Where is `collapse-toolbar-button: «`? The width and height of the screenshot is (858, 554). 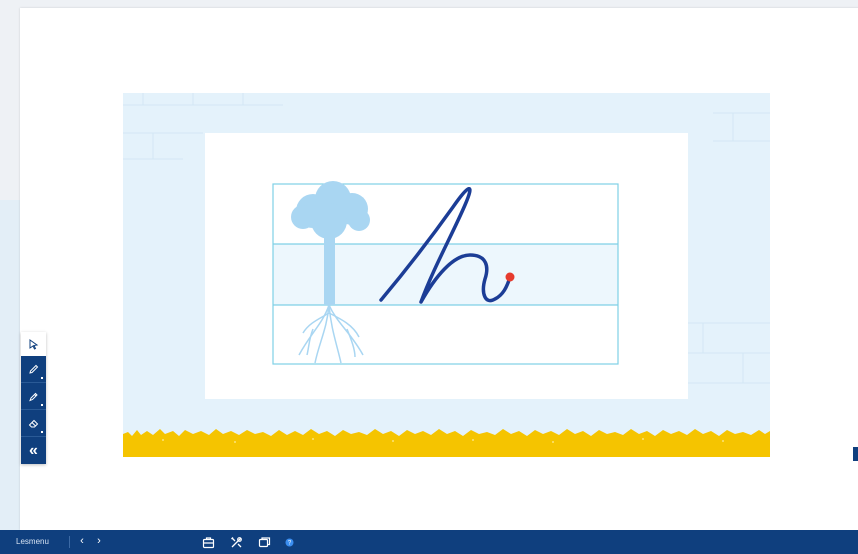 collapse-toolbar-button: « is located at coordinates (33, 450).